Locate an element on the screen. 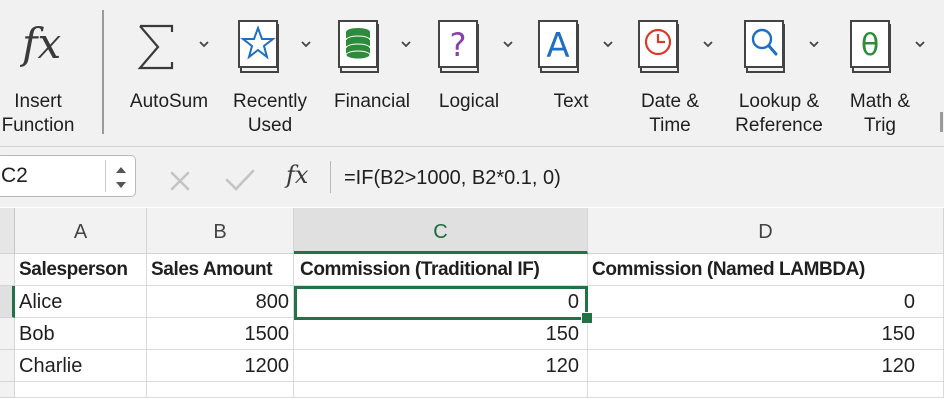 The width and height of the screenshot is (944, 398). math-trig-label-2: Trig is located at coordinates (880, 125).